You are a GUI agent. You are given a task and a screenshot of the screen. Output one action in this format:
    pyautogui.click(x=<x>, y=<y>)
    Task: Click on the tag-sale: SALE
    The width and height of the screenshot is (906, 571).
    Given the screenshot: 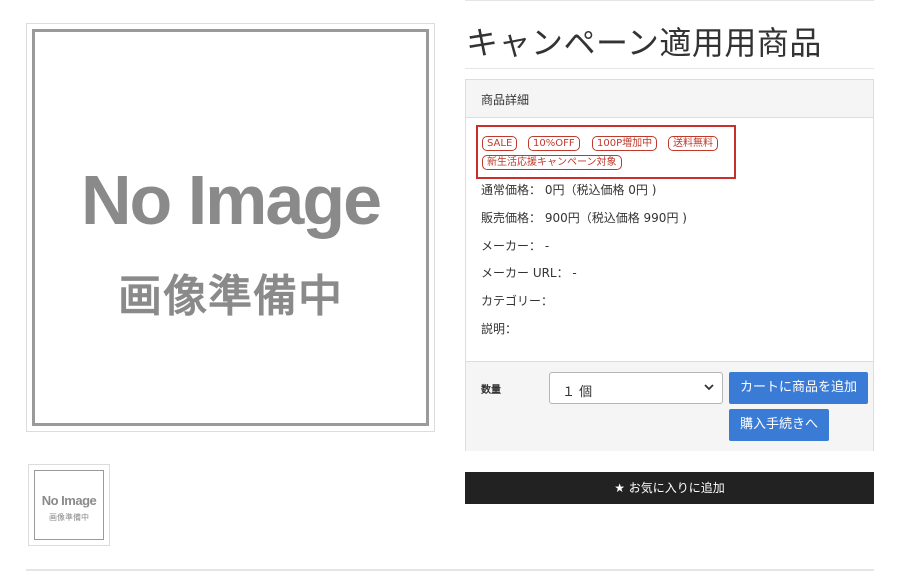 What is the action you would take?
    pyautogui.click(x=500, y=143)
    